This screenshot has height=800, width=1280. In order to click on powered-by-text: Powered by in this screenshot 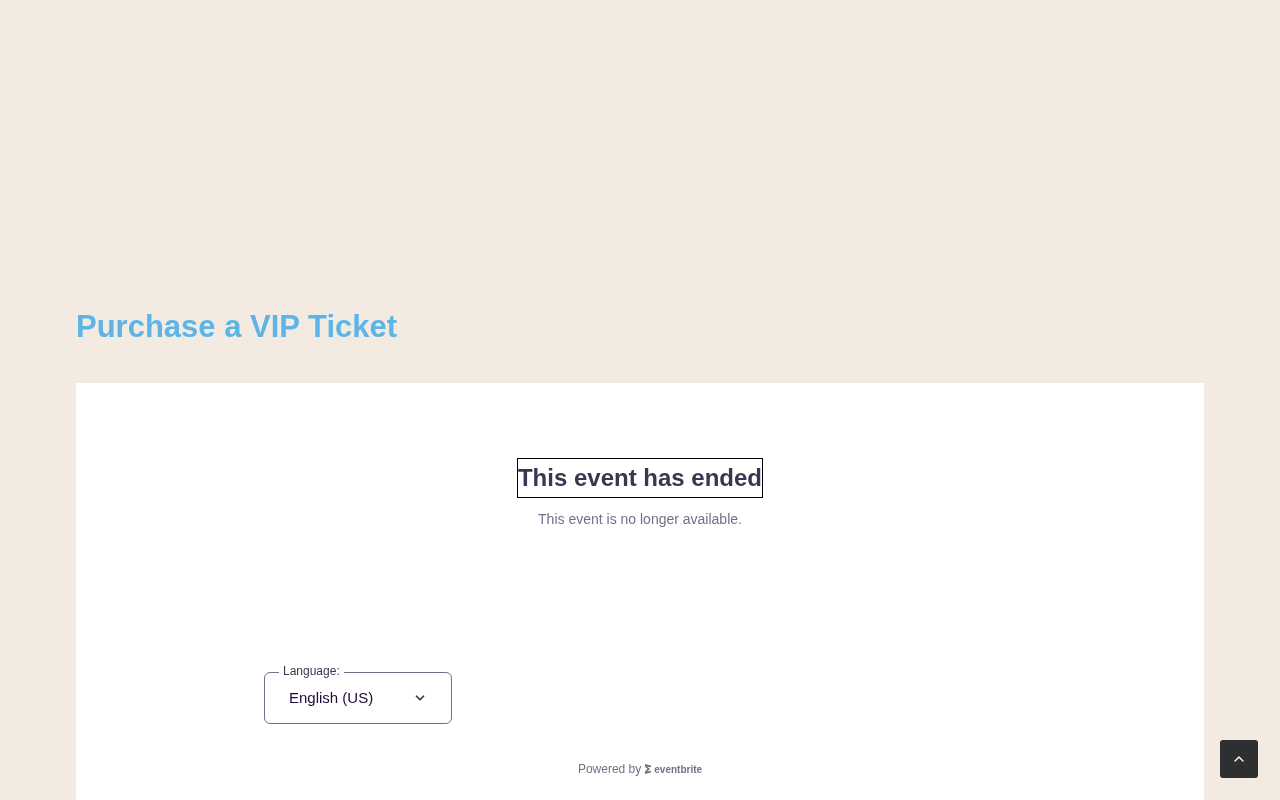, I will do `click(609, 769)`.